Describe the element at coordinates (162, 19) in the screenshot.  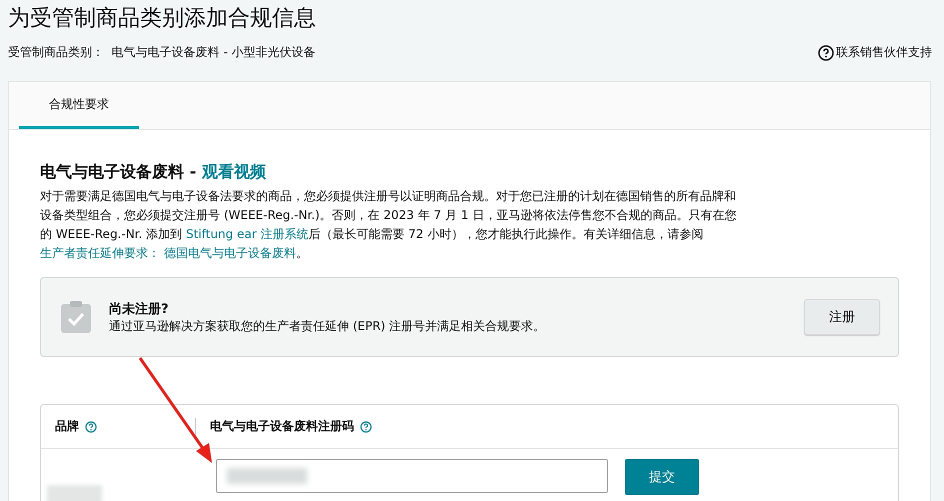
I see `page-title: 为受管制商品类别添加合规信息` at that location.